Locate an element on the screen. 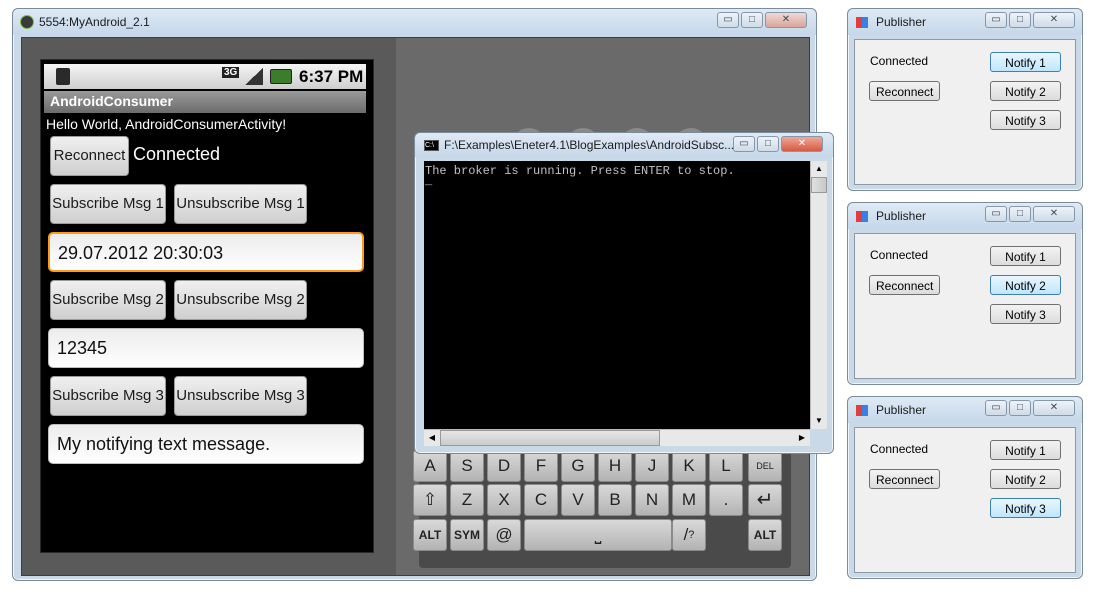  subscribe-msg2-button: Subscribe Msg 2 is located at coordinates (108, 300).